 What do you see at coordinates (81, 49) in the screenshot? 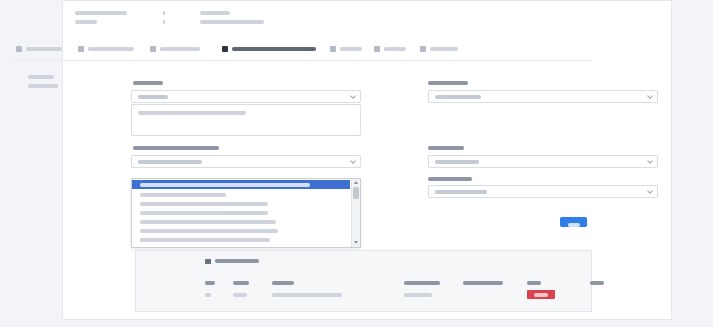
I see `document-icon` at bounding box center [81, 49].